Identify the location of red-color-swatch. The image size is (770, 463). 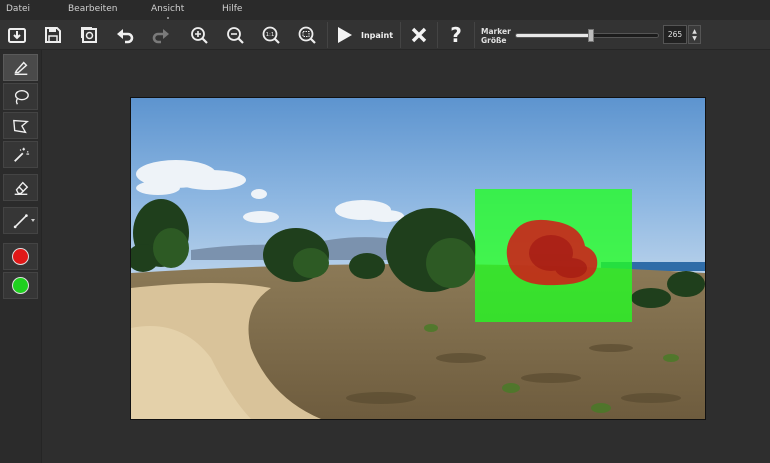
(20, 256).